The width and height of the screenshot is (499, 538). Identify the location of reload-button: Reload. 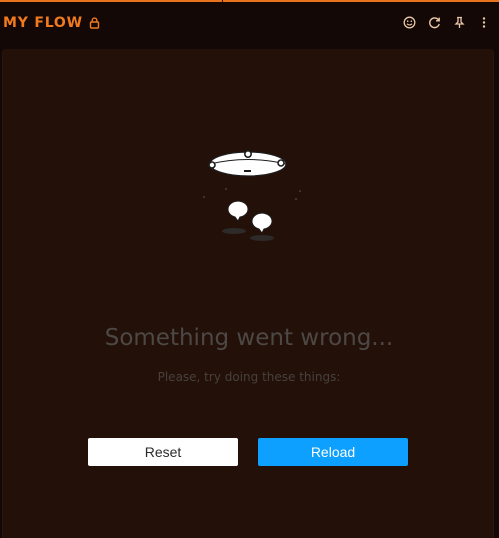
(333, 452).